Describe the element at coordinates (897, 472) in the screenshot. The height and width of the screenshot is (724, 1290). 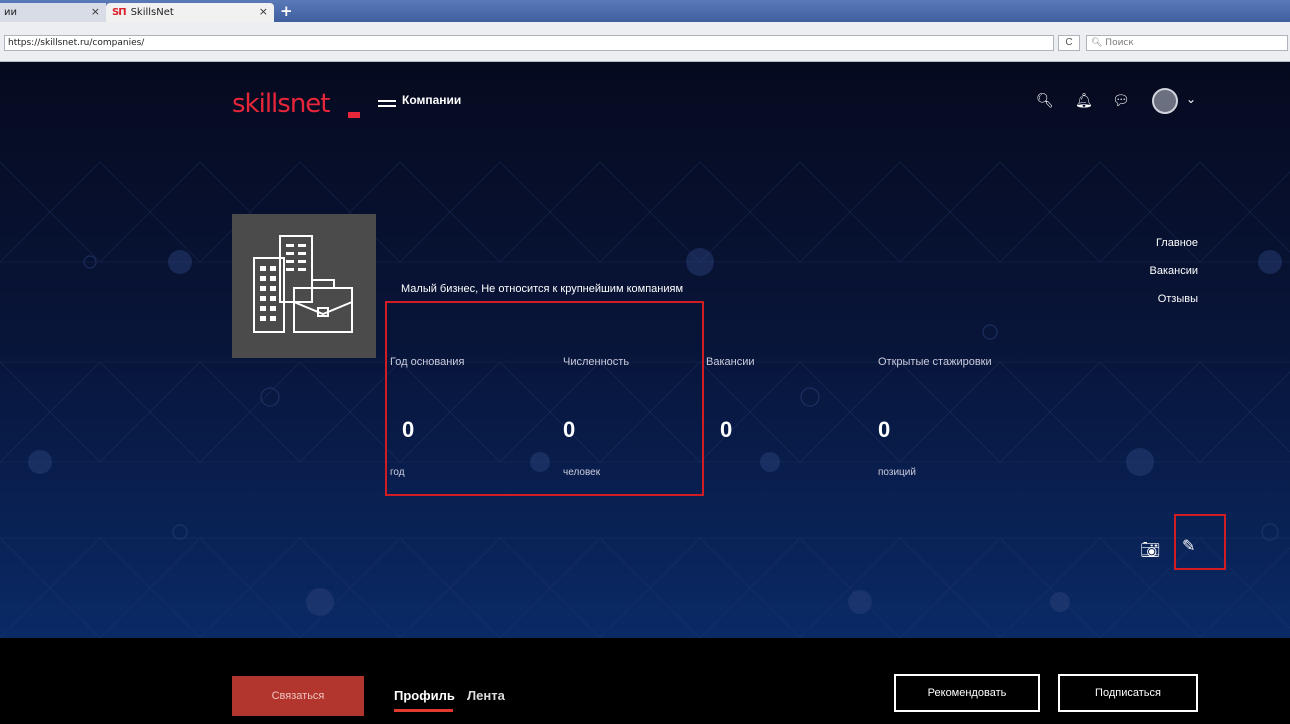
I see `stat-internships-unit: позиций` at that location.